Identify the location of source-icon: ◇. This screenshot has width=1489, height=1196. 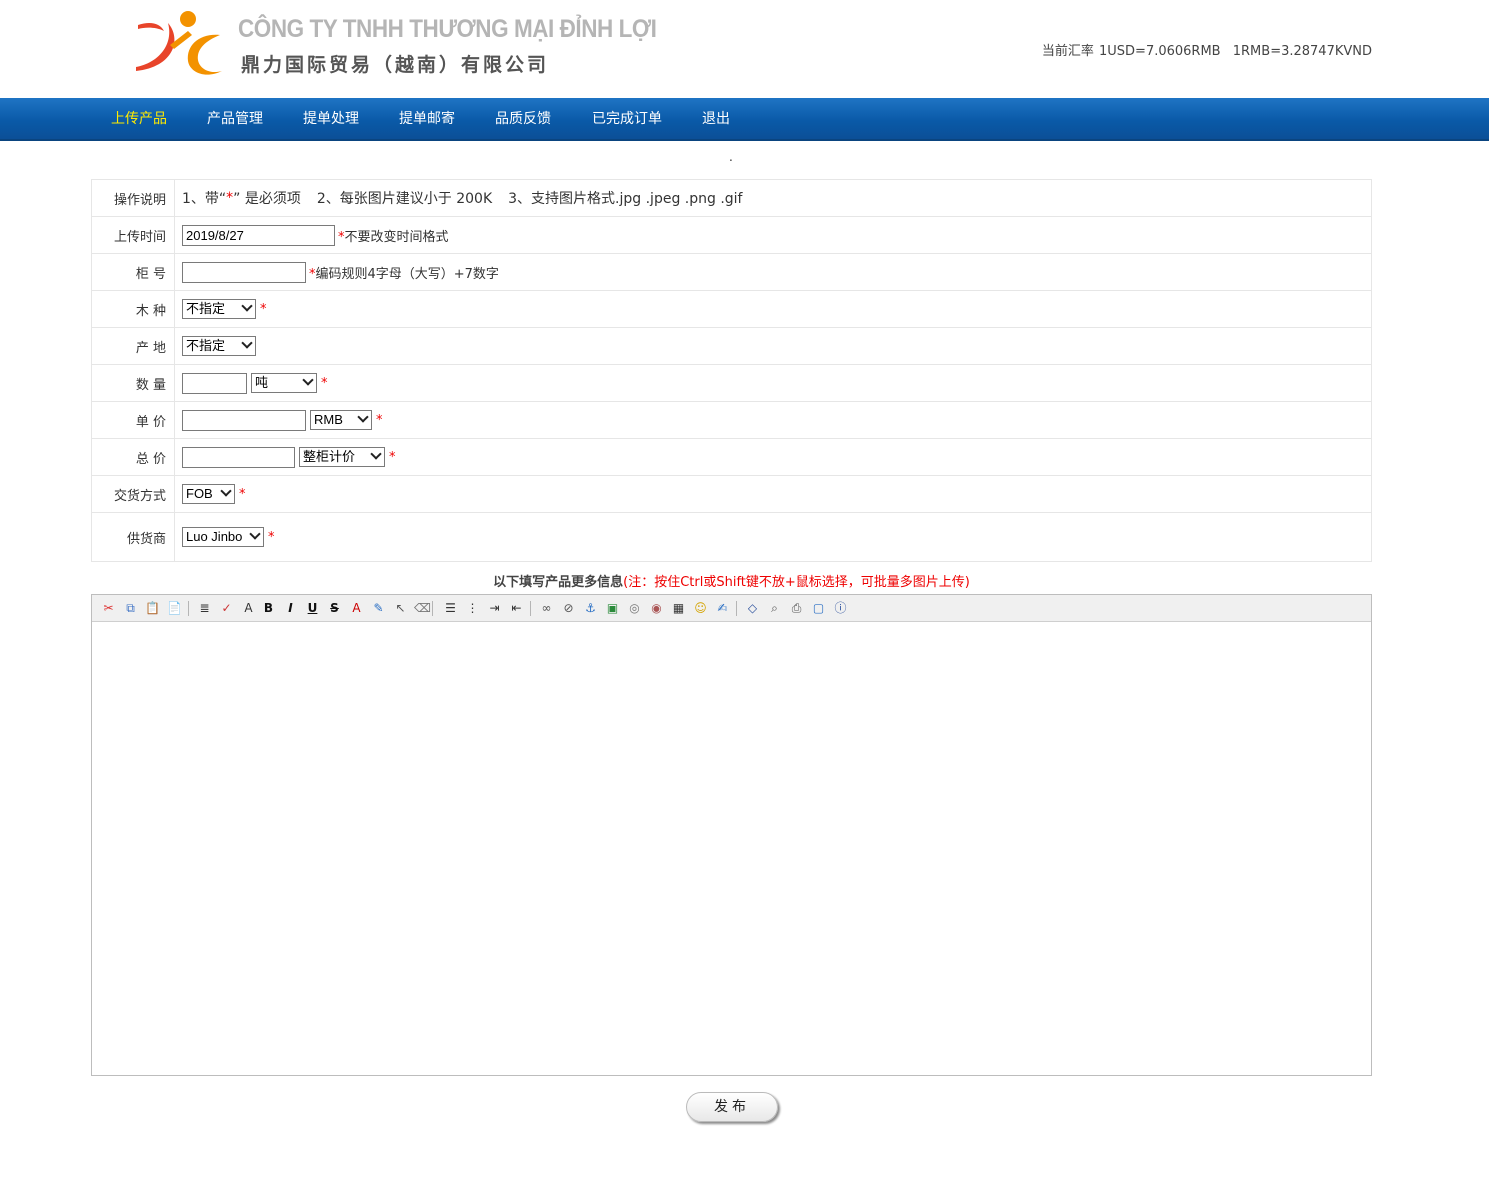
(752, 608).